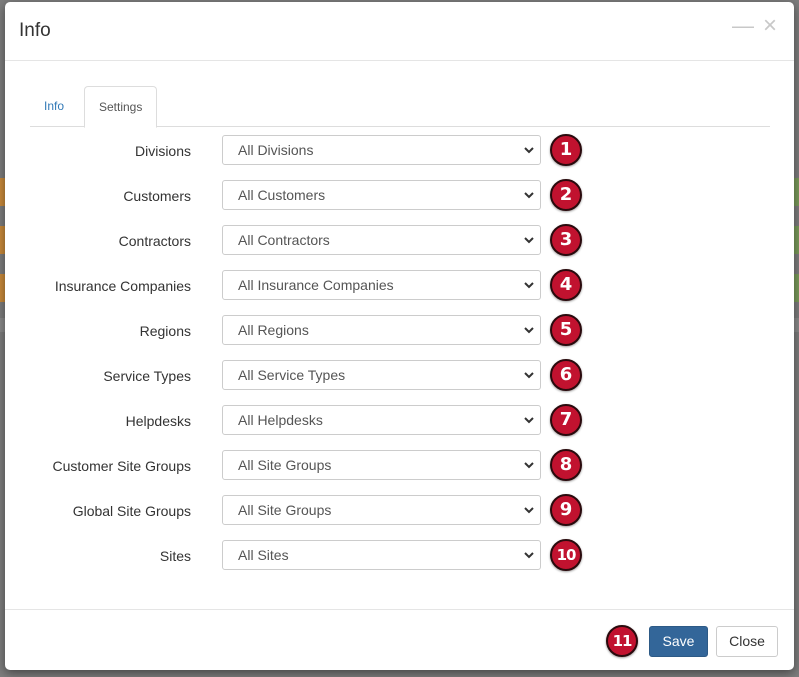  What do you see at coordinates (280, 420) in the screenshot?
I see `select-value: All Helpdesks` at bounding box center [280, 420].